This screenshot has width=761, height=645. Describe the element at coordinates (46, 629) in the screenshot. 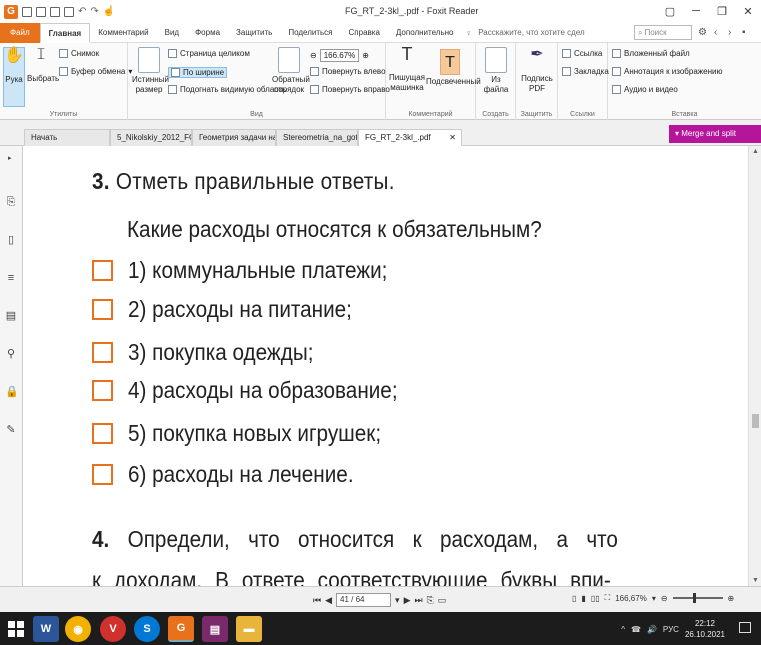

I see `word-taskbar-icon: W` at that location.